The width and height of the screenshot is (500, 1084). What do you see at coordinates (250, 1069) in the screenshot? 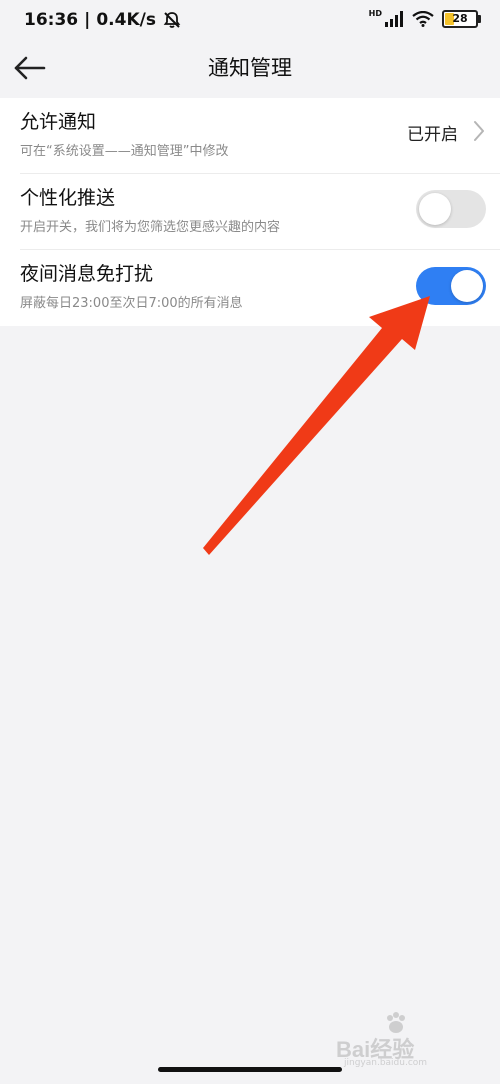
I see `home-indicator` at bounding box center [250, 1069].